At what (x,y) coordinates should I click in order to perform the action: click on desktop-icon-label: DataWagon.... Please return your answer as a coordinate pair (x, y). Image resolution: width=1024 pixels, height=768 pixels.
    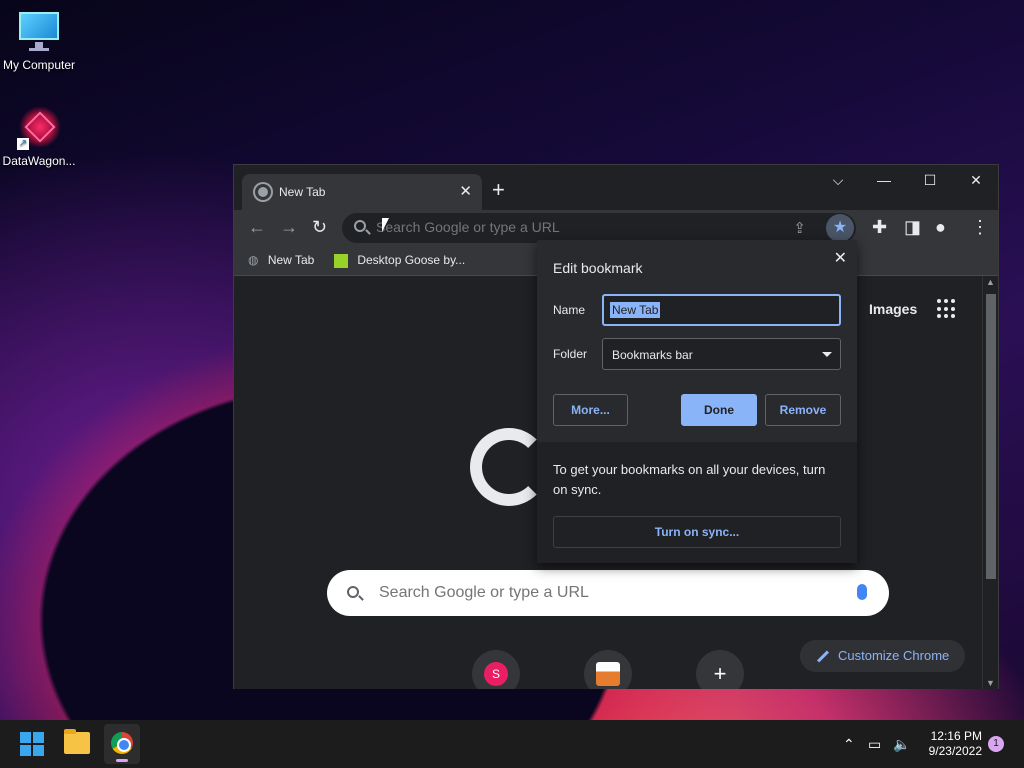
    Looking at the image, I should click on (39, 161).